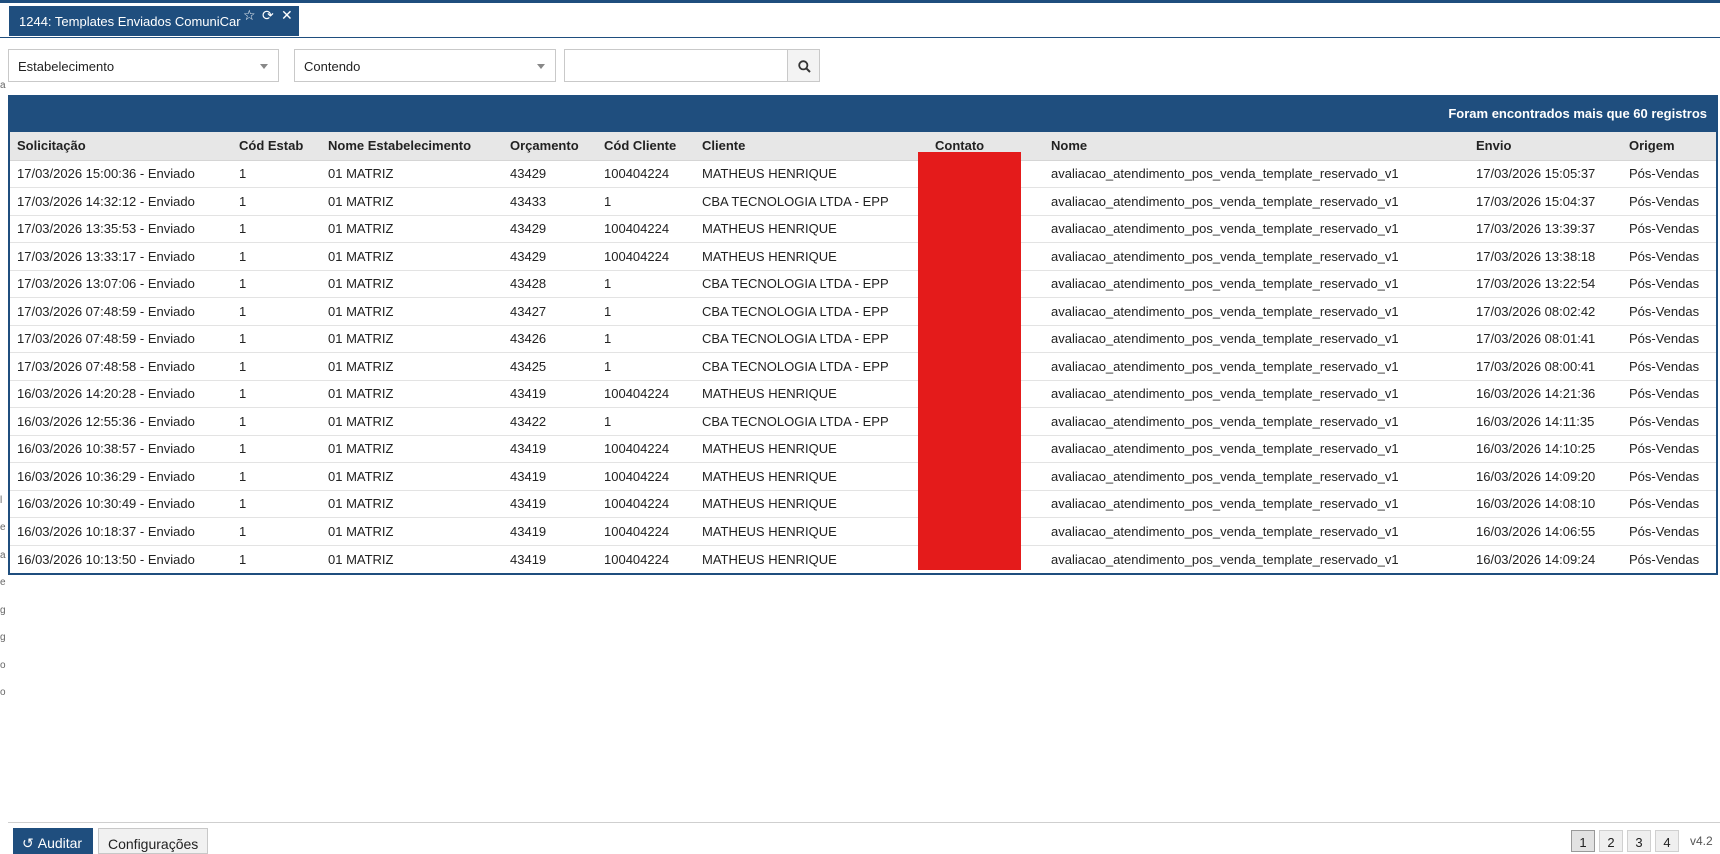 This screenshot has height=854, width=1720. What do you see at coordinates (1669, 146) in the screenshot?
I see `column-header: Origem` at bounding box center [1669, 146].